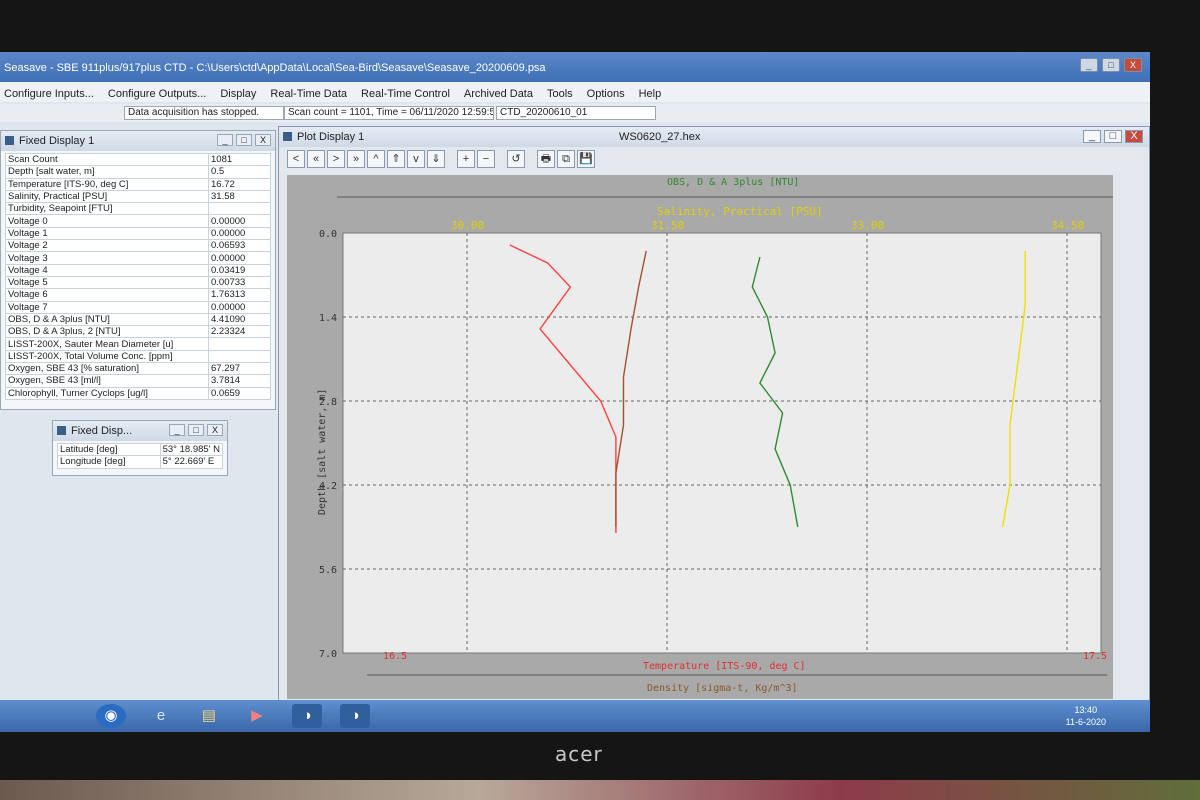 This screenshot has width=1200, height=800. I want to click on row-label: Voltage 7, so click(107, 307).